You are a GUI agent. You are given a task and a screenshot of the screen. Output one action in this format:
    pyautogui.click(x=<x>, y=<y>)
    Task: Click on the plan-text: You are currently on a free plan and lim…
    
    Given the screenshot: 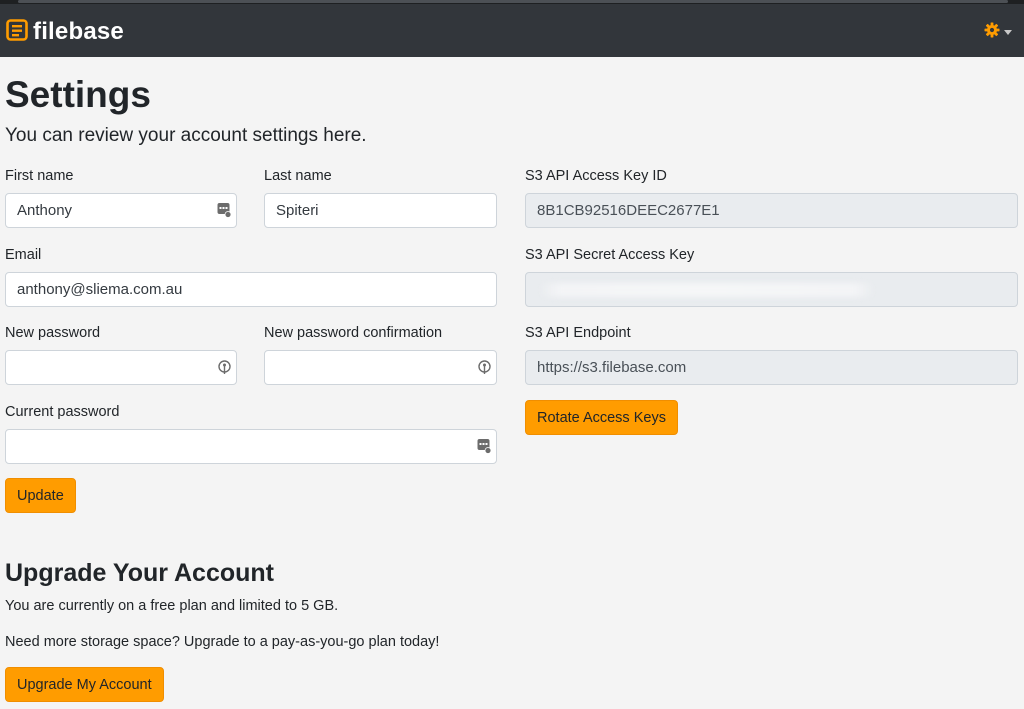 What is the action you would take?
    pyautogui.click(x=172, y=606)
    